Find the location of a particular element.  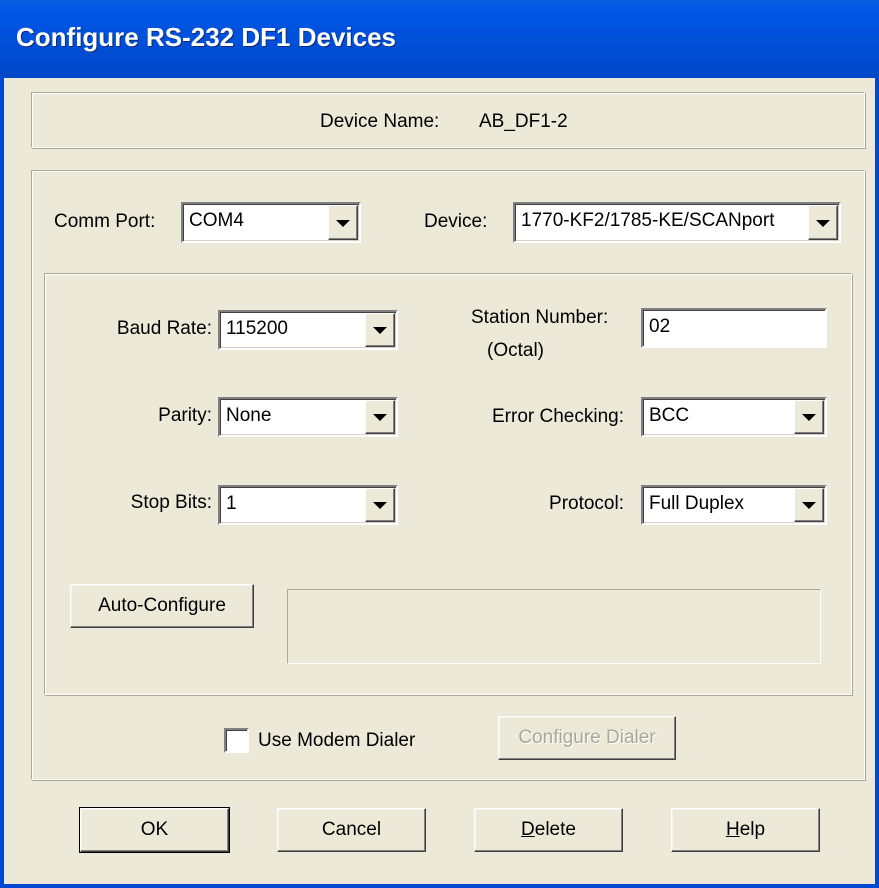

delete-button: Delete is located at coordinates (548, 830).